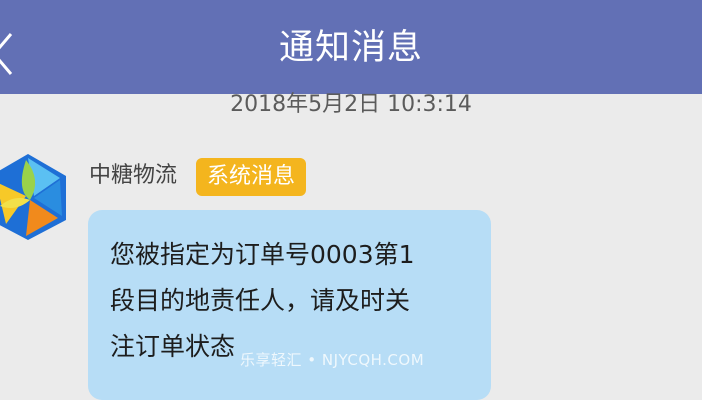 The image size is (702, 400). I want to click on message-timestamp: 2018年5月2日 10:3:14, so click(351, 104).